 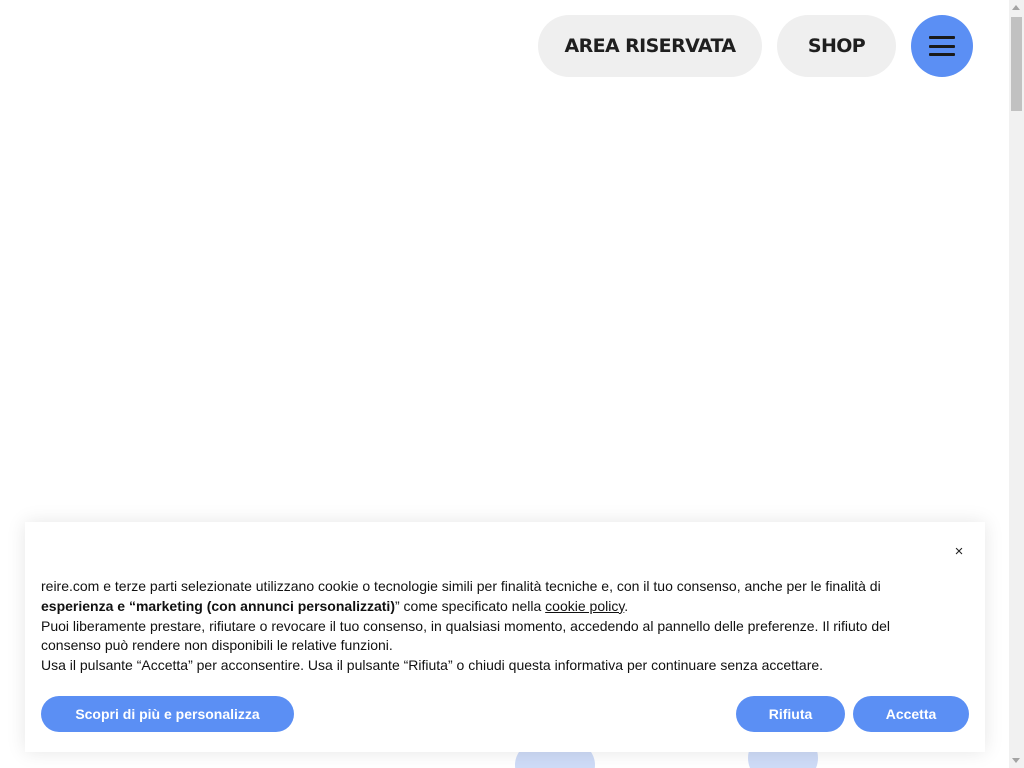 I want to click on cookie-line-2-end: ., so click(x=626, y=605).